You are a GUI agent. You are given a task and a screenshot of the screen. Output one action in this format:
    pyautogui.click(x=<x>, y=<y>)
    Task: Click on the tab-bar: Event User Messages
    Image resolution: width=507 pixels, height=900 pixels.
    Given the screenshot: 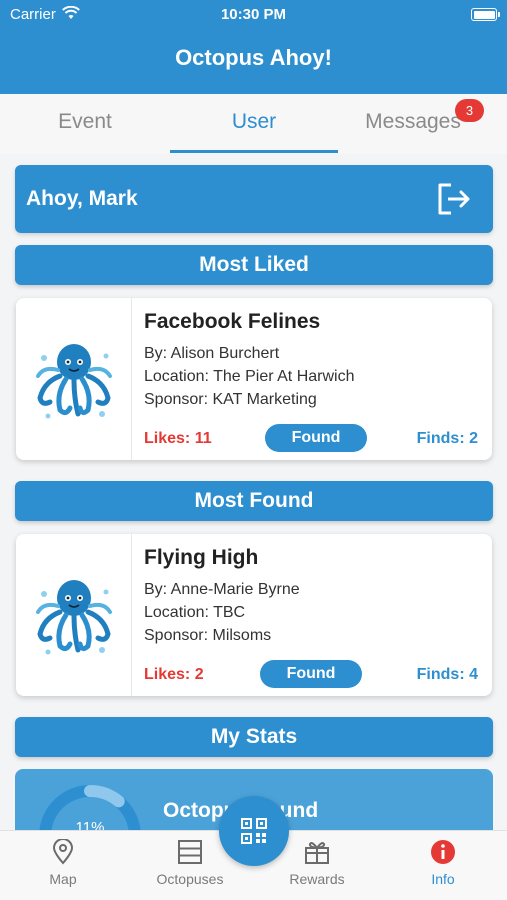 What is the action you would take?
    pyautogui.click(x=253, y=124)
    